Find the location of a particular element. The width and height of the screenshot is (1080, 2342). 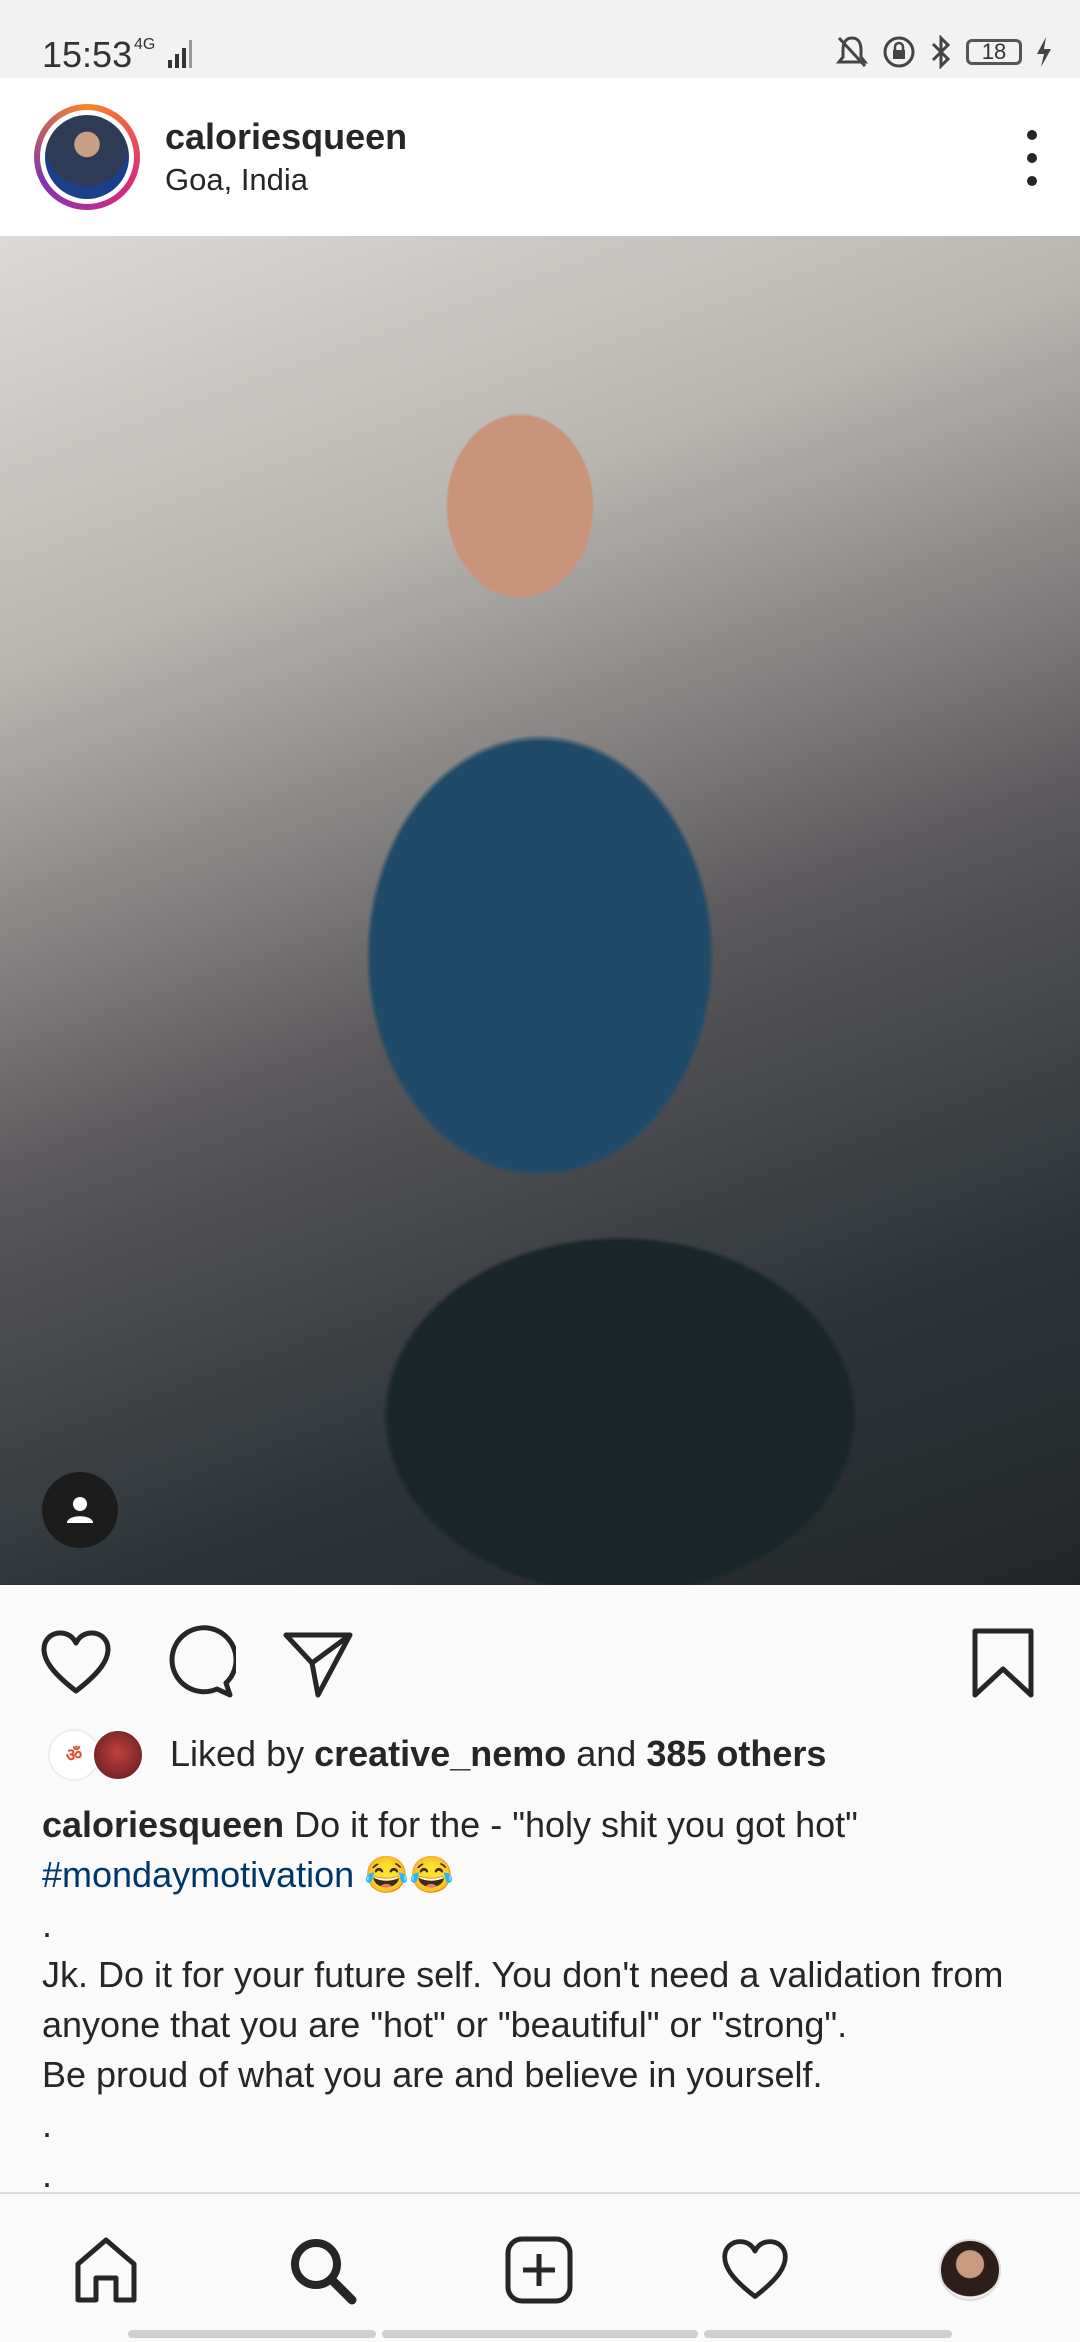

battery-level: 18 is located at coordinates (994, 51).